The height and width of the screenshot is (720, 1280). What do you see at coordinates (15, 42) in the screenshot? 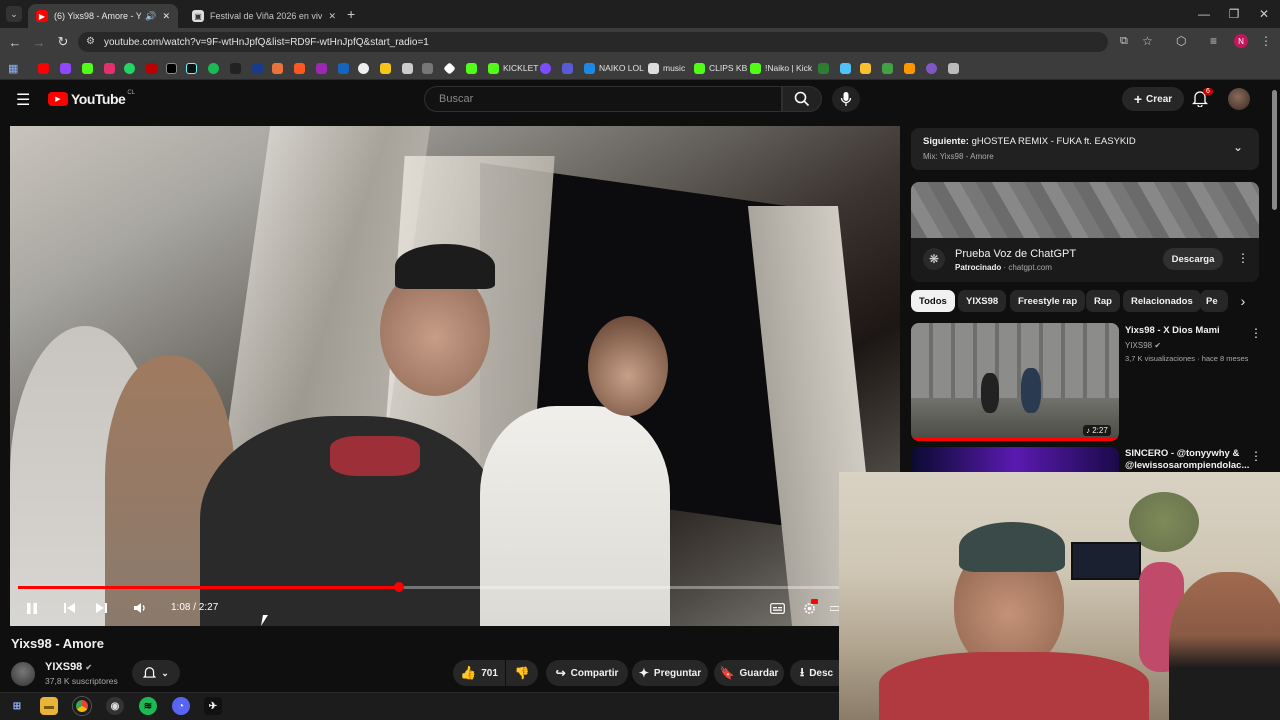
I see `back-icon: ←` at bounding box center [15, 42].